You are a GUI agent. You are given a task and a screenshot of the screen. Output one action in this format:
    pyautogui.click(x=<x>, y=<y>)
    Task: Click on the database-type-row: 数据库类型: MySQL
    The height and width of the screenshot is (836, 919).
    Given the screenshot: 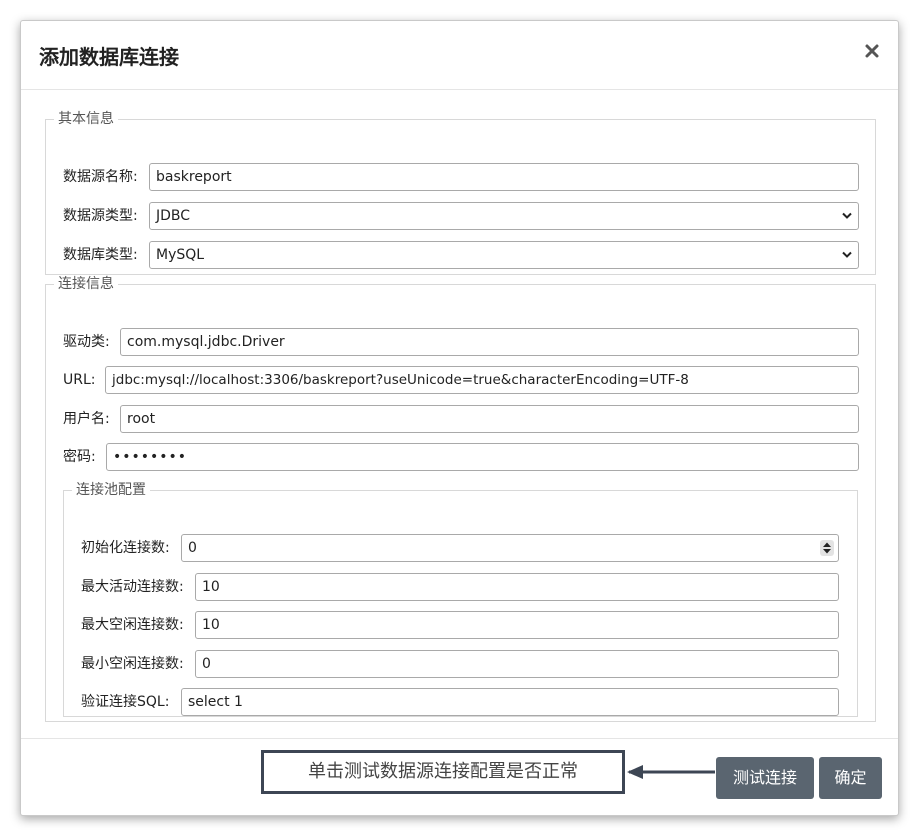 What is the action you would take?
    pyautogui.click(x=461, y=255)
    